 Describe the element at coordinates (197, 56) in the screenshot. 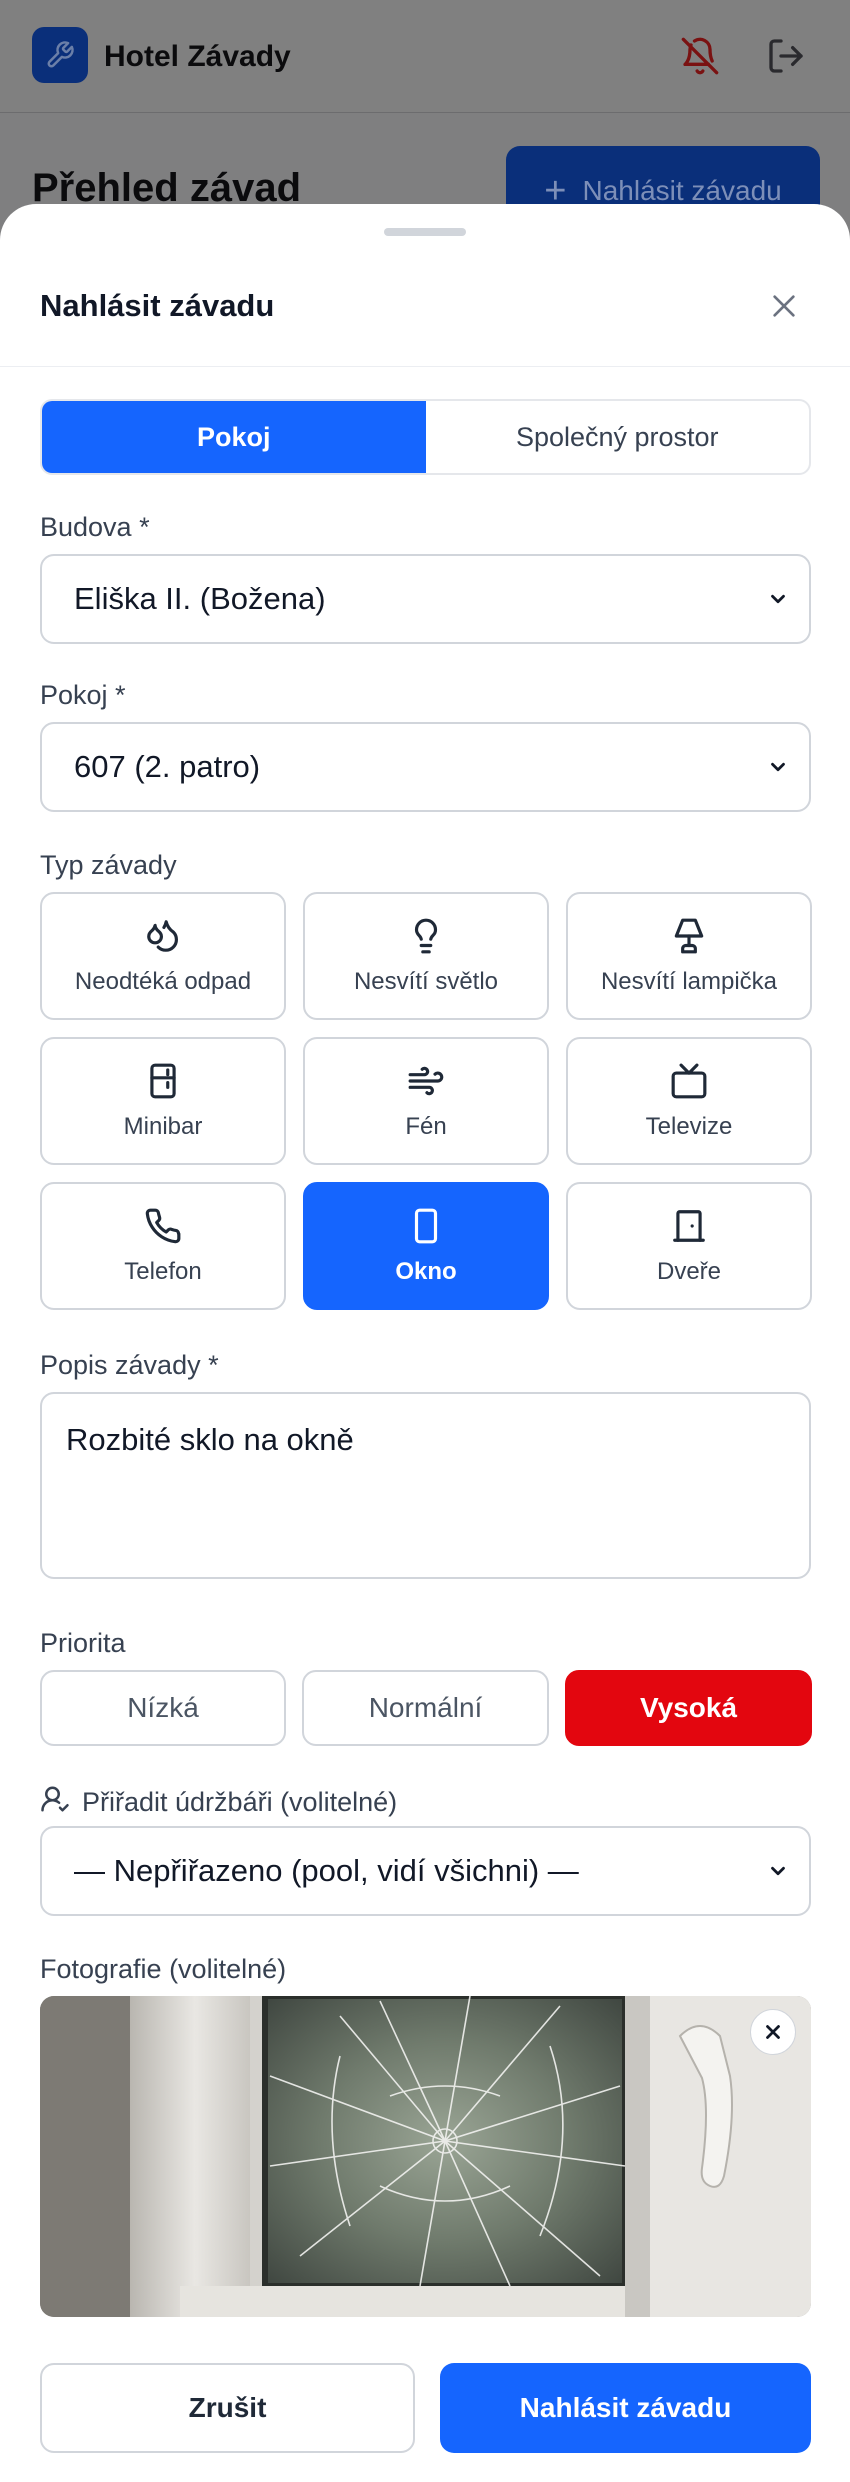

I see `app-title: Hotel Závady` at that location.